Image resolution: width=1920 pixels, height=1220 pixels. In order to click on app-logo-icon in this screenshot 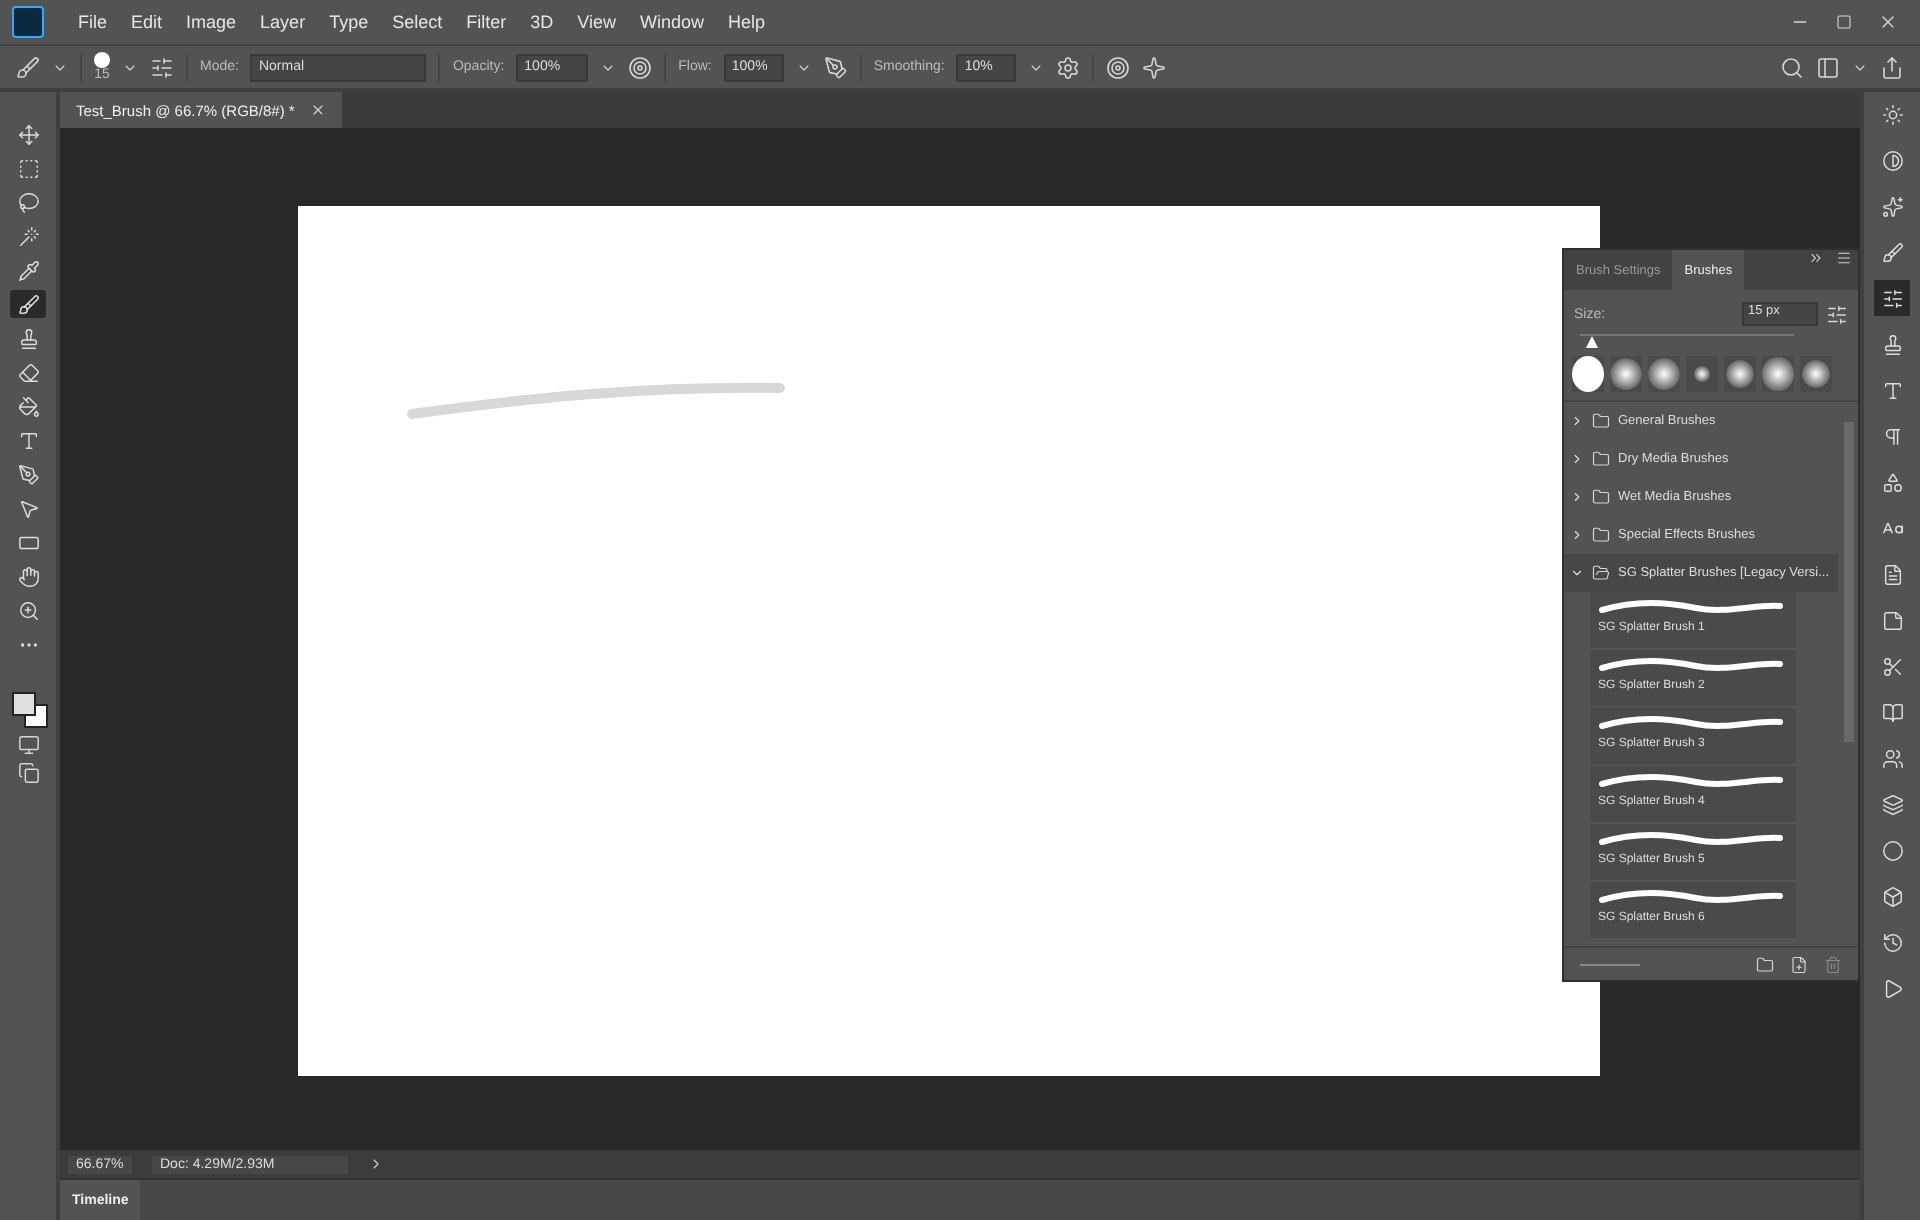, I will do `click(28, 22)`.